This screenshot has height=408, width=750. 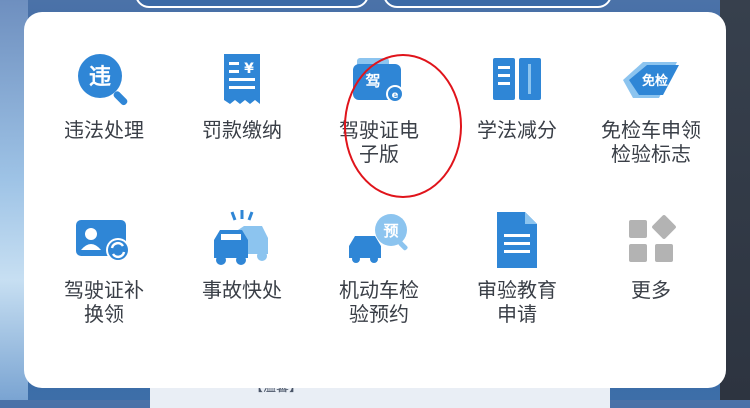 I want to click on violation-search-icon: 违, so click(x=104, y=80).